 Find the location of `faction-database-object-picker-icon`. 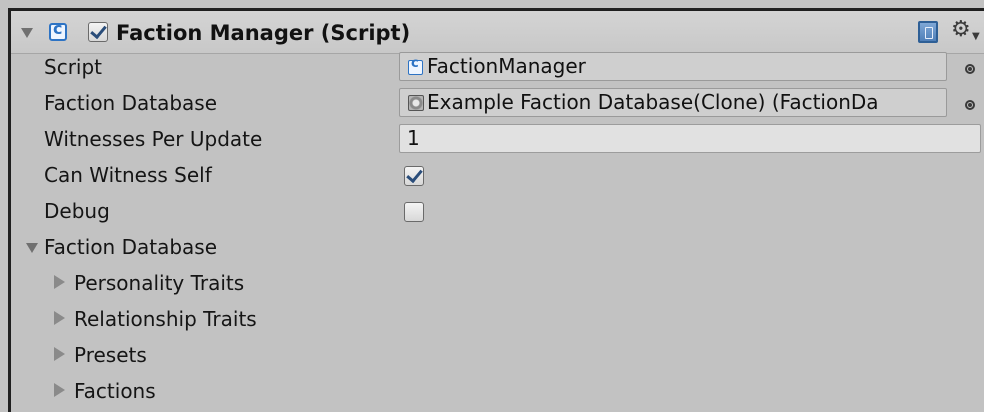

faction-database-object-picker-icon is located at coordinates (970, 105).